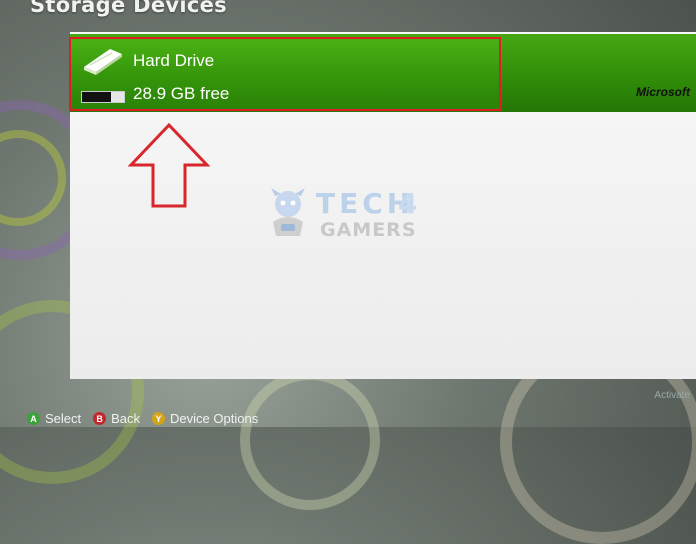 This screenshot has width=696, height=544. I want to click on capacity-used-fill, so click(97, 97).